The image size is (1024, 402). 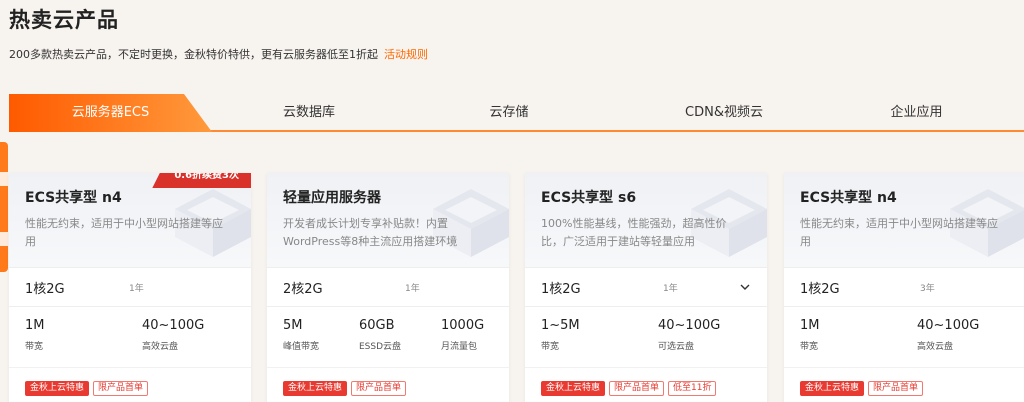 I want to click on spec-selector: 1核2G 3年, so click(x=904, y=287).